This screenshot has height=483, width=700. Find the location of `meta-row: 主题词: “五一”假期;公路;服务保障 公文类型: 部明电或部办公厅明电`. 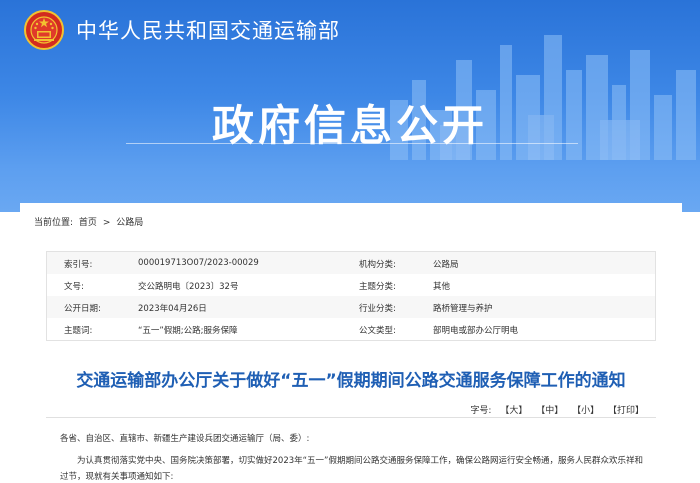

meta-row: 主题词: “五一”假期;公路;服务保障 公文类型: 部明电或部办公厅明电 is located at coordinates (351, 329).